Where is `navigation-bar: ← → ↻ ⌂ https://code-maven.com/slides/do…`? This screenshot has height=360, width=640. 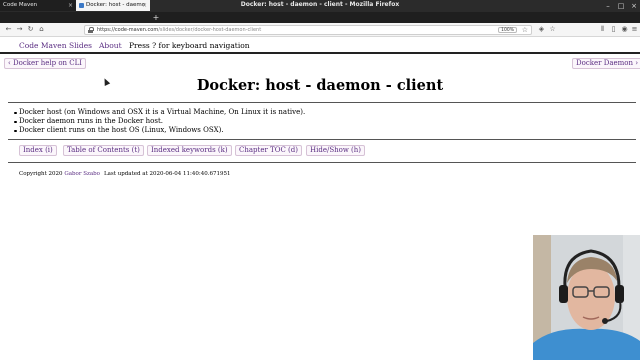
navigation-bar: ← → ↻ ⌂ https://code-maven.com/slides/do… is located at coordinates (320, 30).